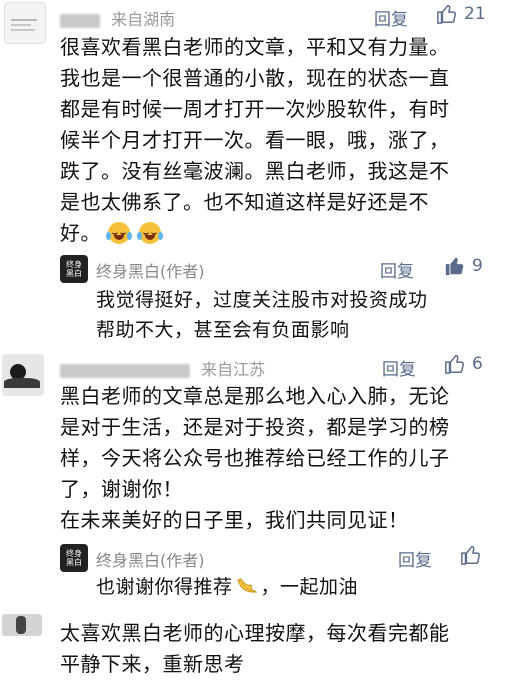 This screenshot has width=505, height=681. I want to click on comment-line: 平静下来，重新思考, so click(152, 664).